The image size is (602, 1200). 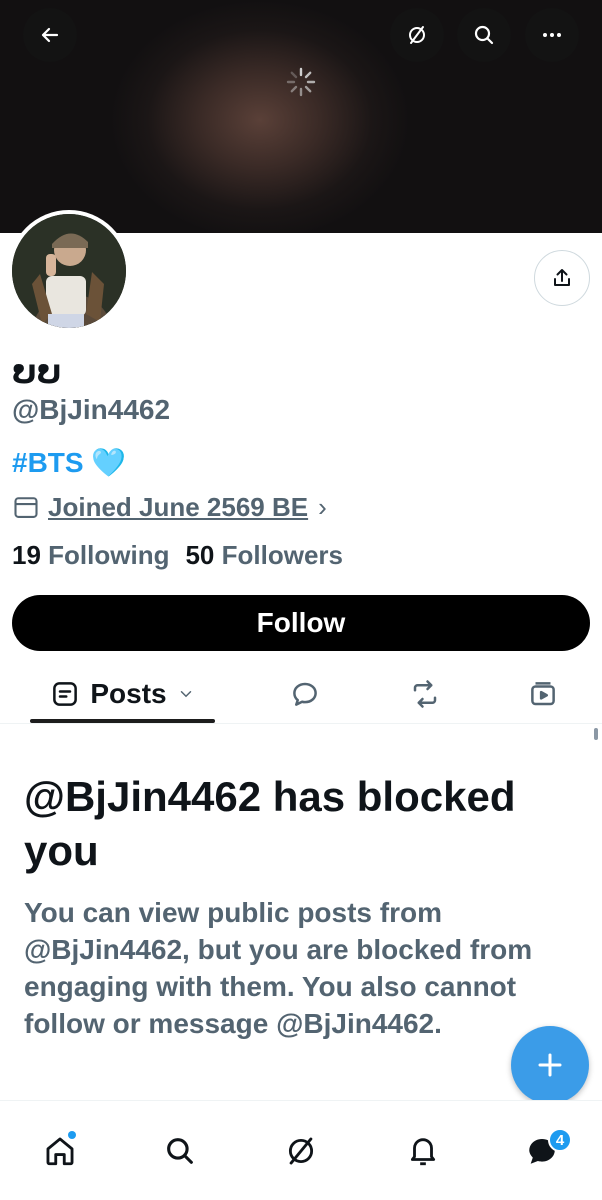 I want to click on tab-posts-label: Posts, so click(x=128, y=693).